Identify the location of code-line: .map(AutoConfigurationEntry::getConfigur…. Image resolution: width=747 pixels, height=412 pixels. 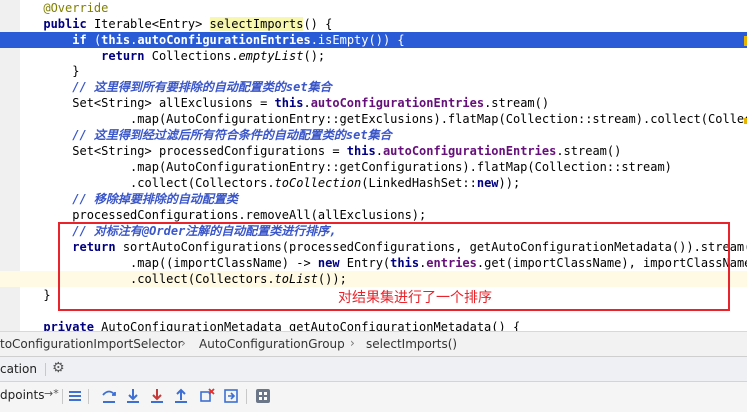
(373, 167).